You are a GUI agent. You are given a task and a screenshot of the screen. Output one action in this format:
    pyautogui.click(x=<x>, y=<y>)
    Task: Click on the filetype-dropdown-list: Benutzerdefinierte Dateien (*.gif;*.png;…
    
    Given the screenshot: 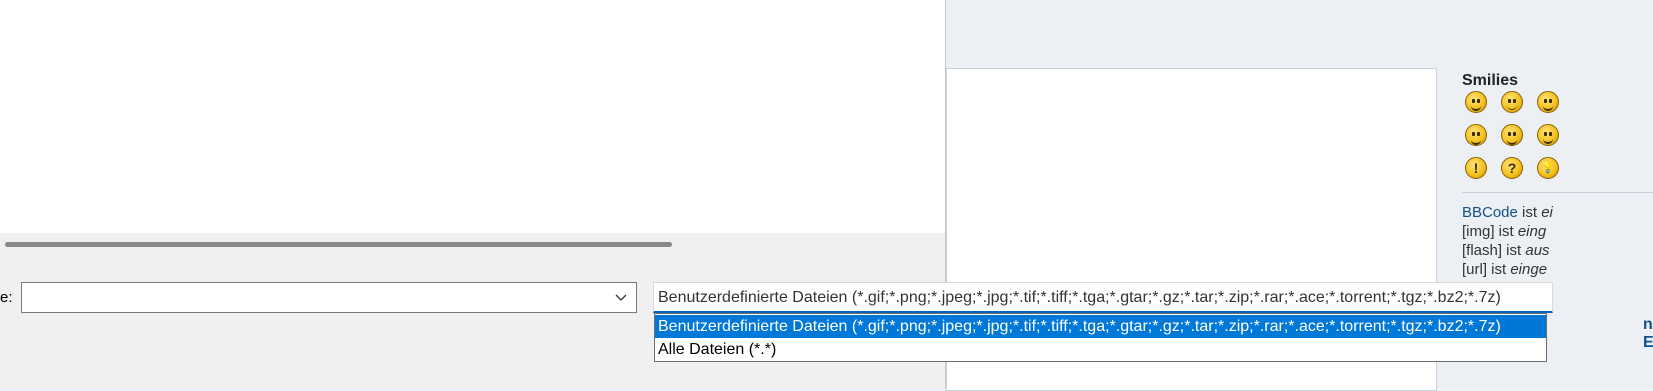 What is the action you would take?
    pyautogui.click(x=1100, y=337)
    